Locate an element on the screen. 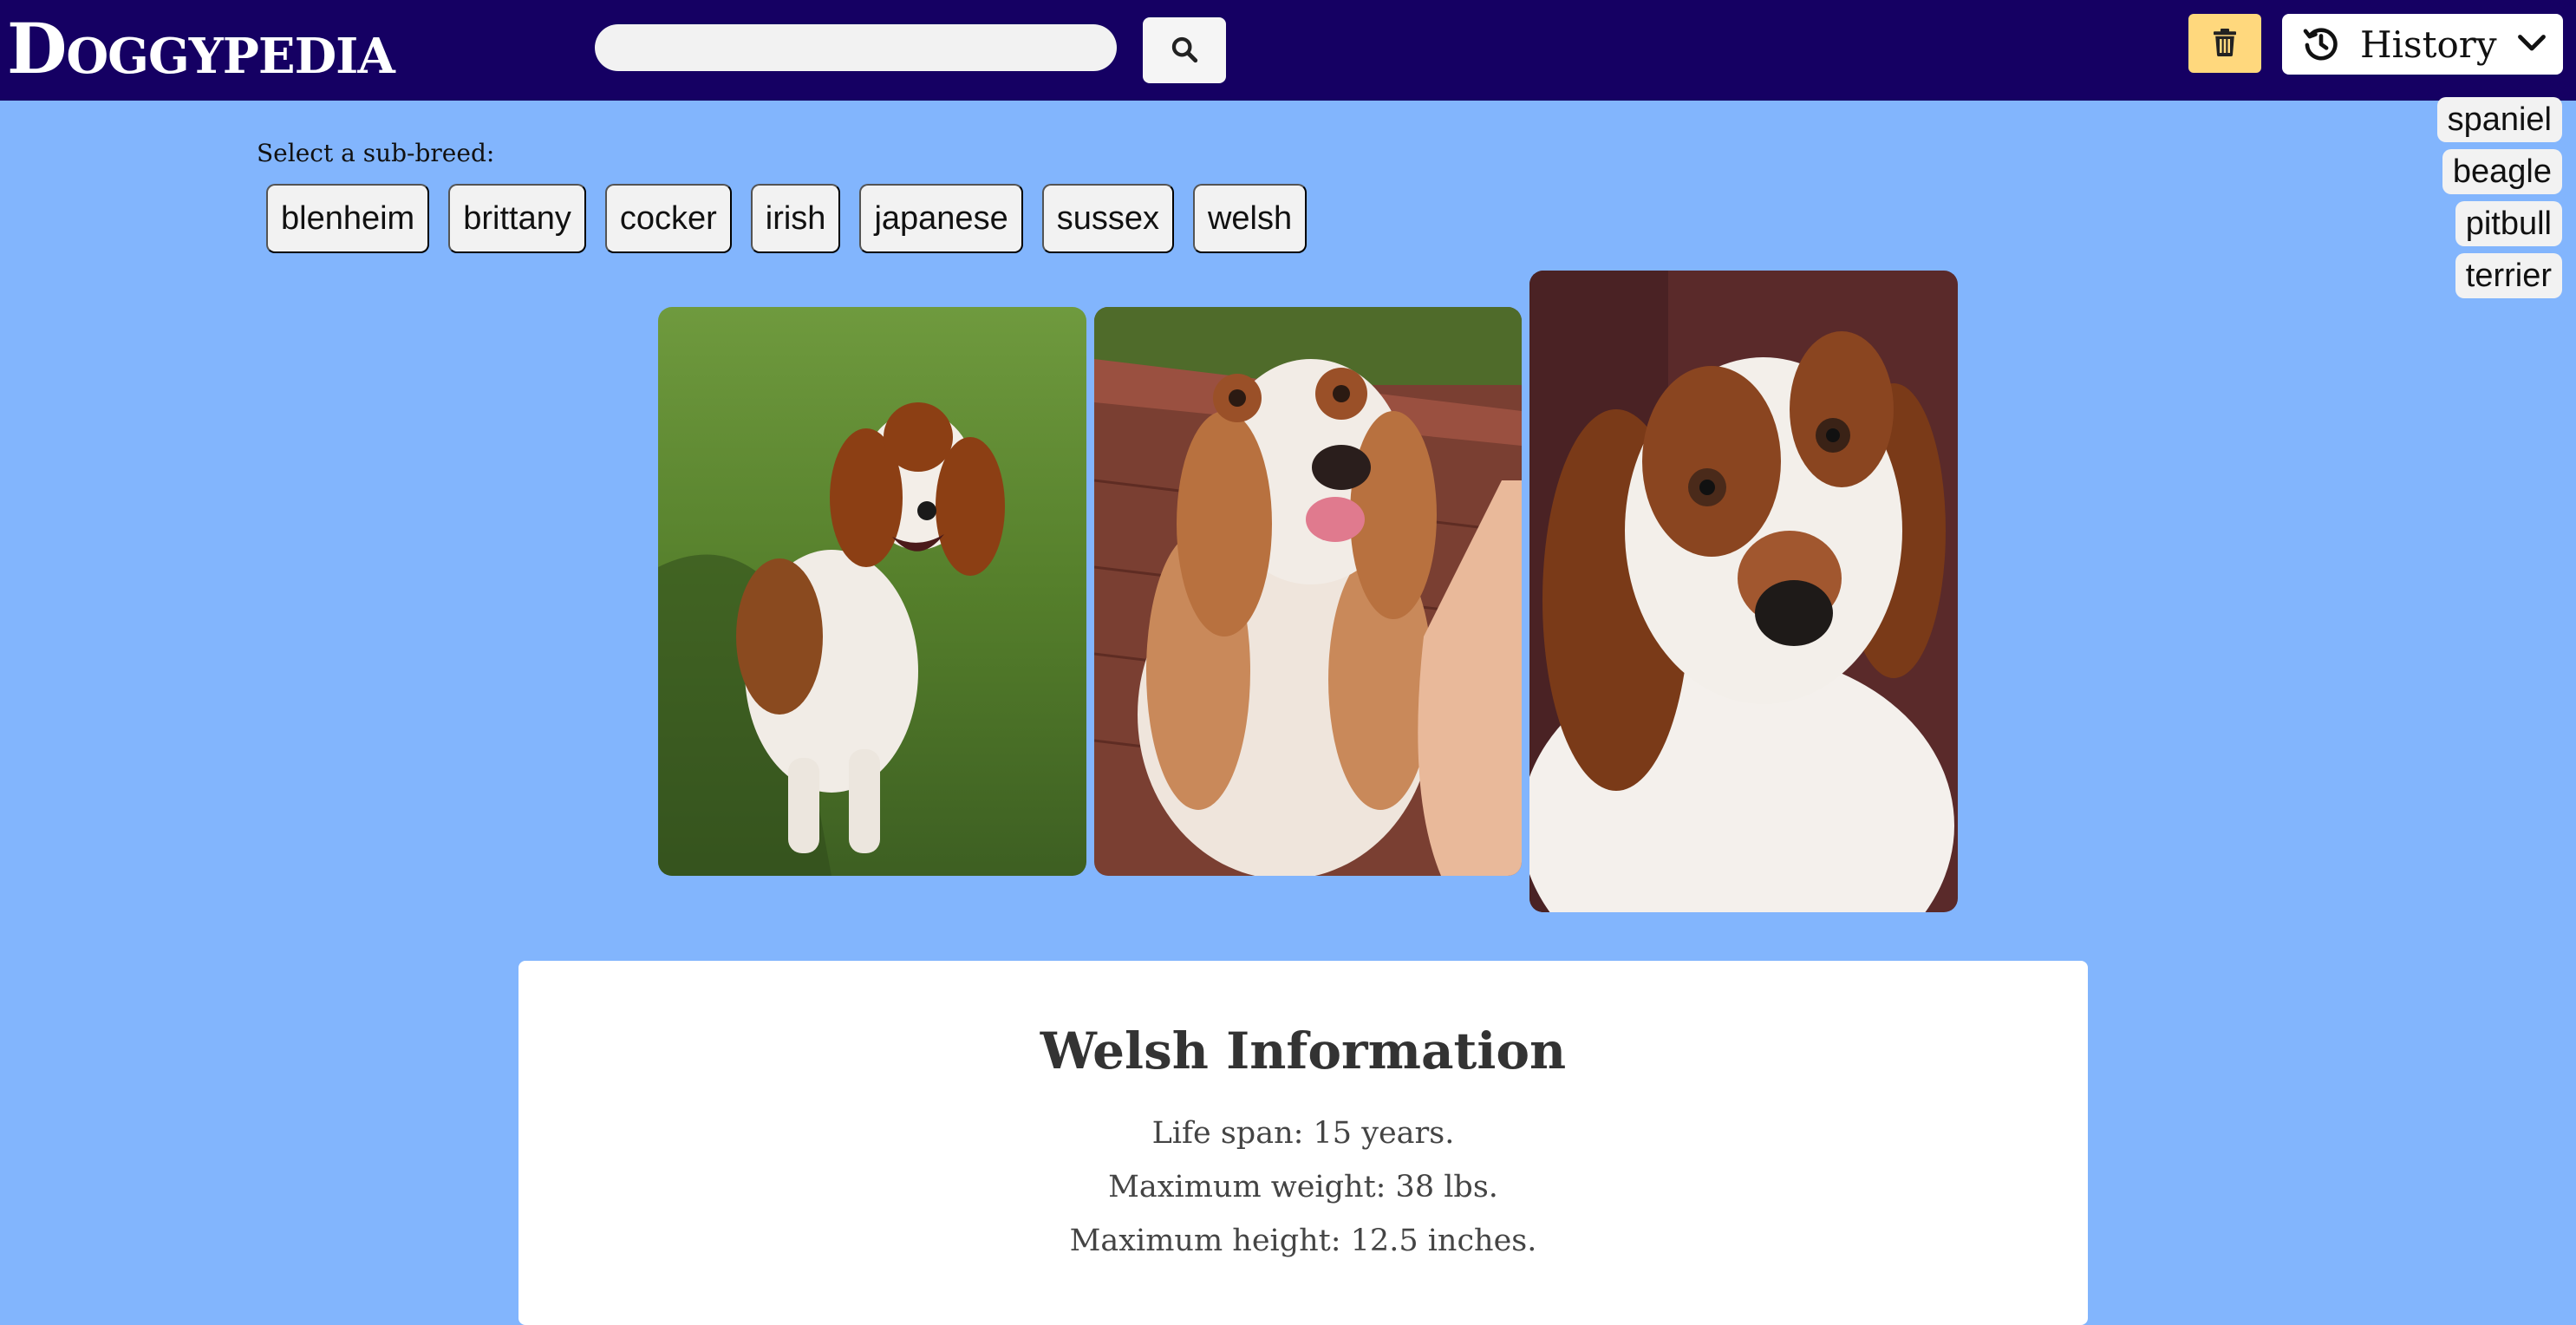 The width and height of the screenshot is (2576, 1325). breed-info-title: Welsh Information is located at coordinates (1303, 1050).